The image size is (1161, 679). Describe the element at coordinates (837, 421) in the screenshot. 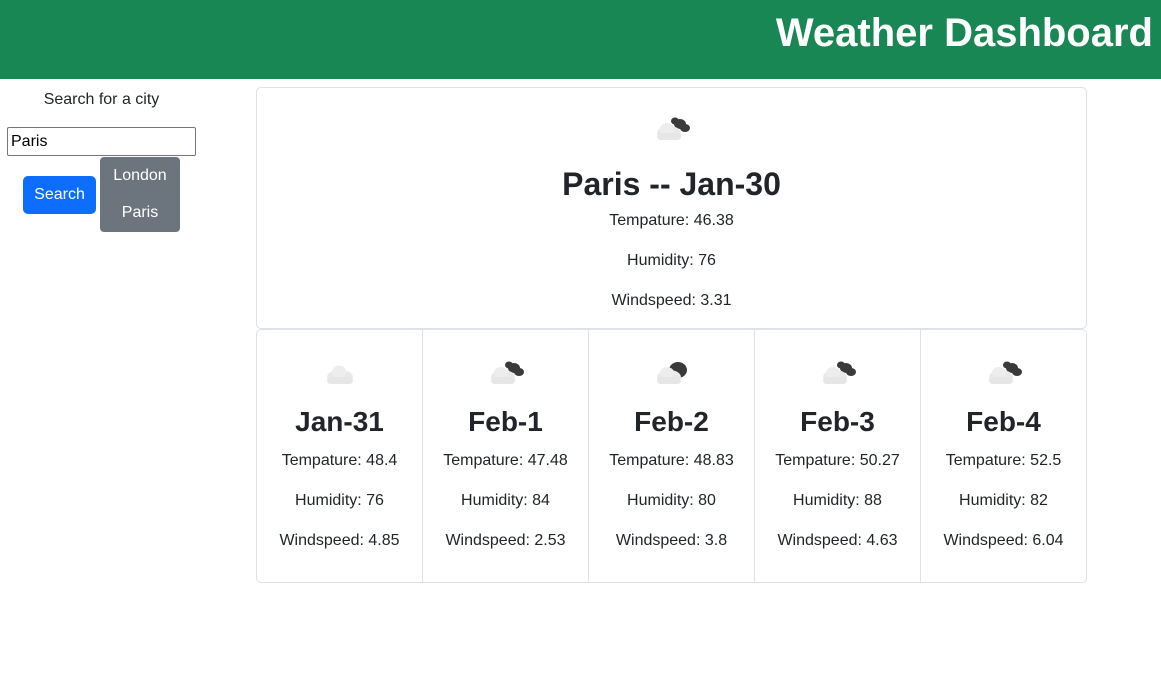

I see `forecast-date: Feb-3` at that location.